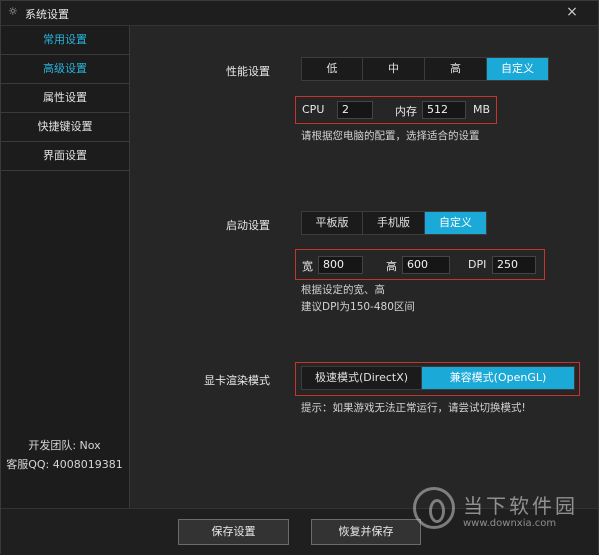 This screenshot has width=599, height=555. What do you see at coordinates (233, 532) in the screenshot?
I see `save-settings-button: 保存设置` at bounding box center [233, 532].